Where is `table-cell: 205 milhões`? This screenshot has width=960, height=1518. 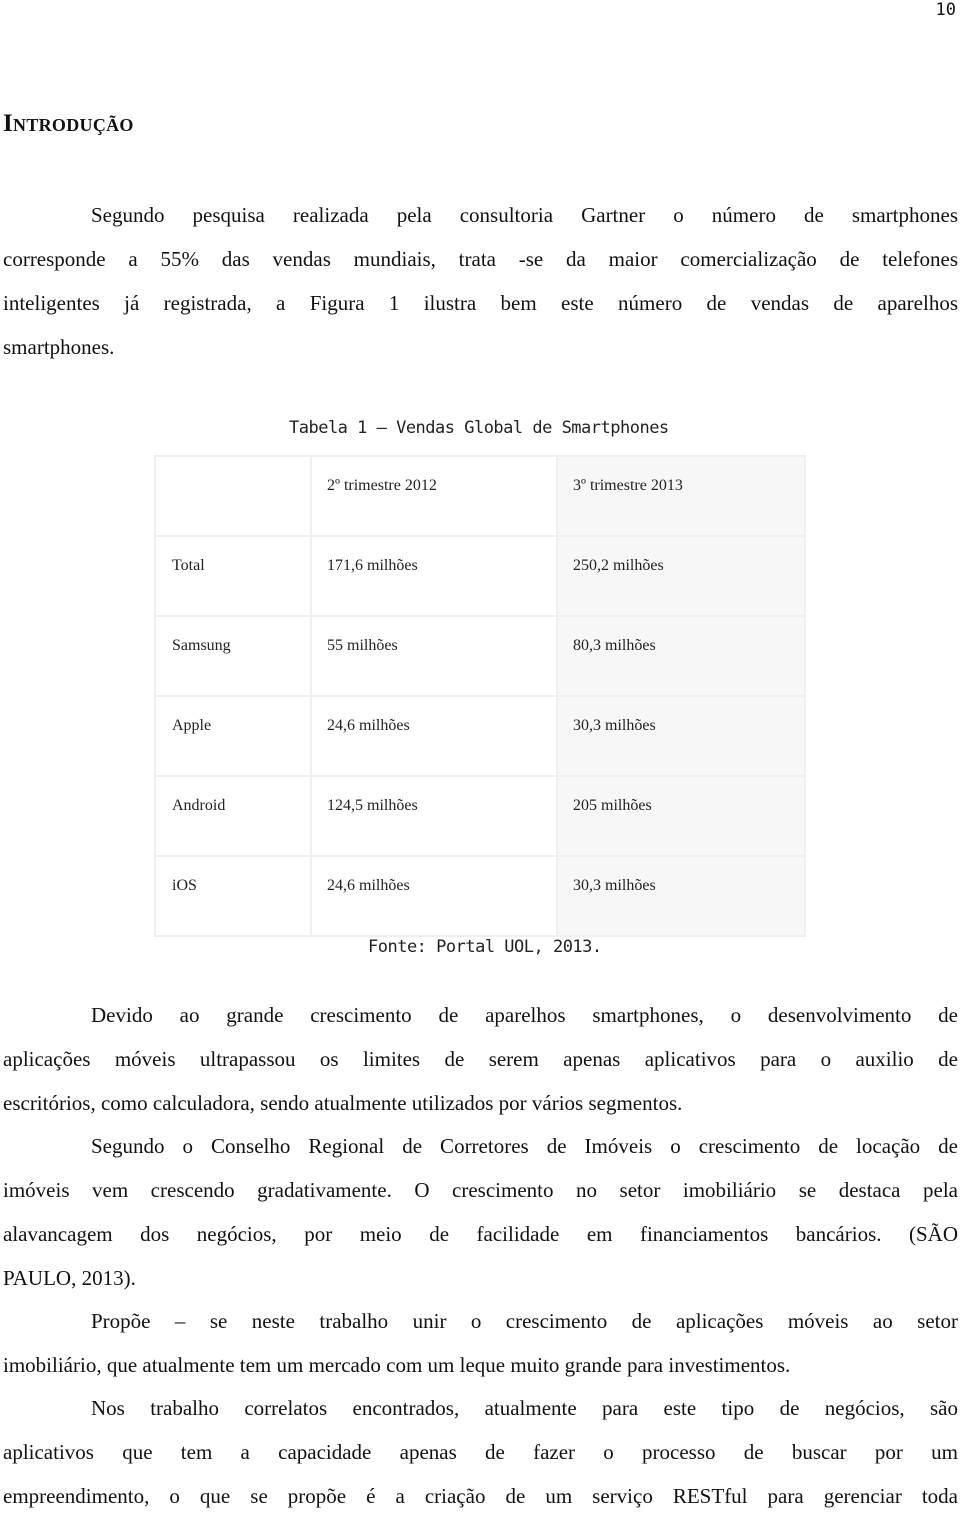 table-cell: 205 milhões is located at coordinates (681, 816).